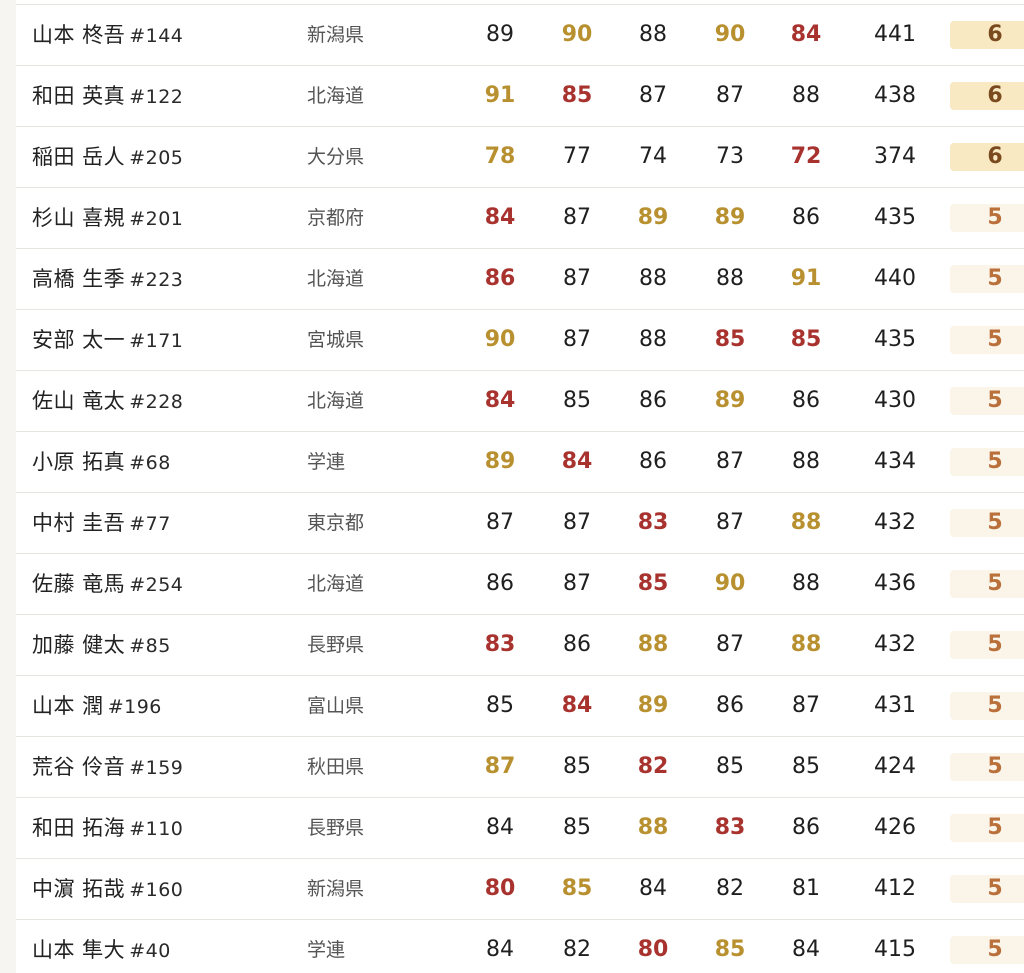 This screenshot has height=973, width=1024. Describe the element at coordinates (500, 888) in the screenshot. I see `score-1: 80` at that location.